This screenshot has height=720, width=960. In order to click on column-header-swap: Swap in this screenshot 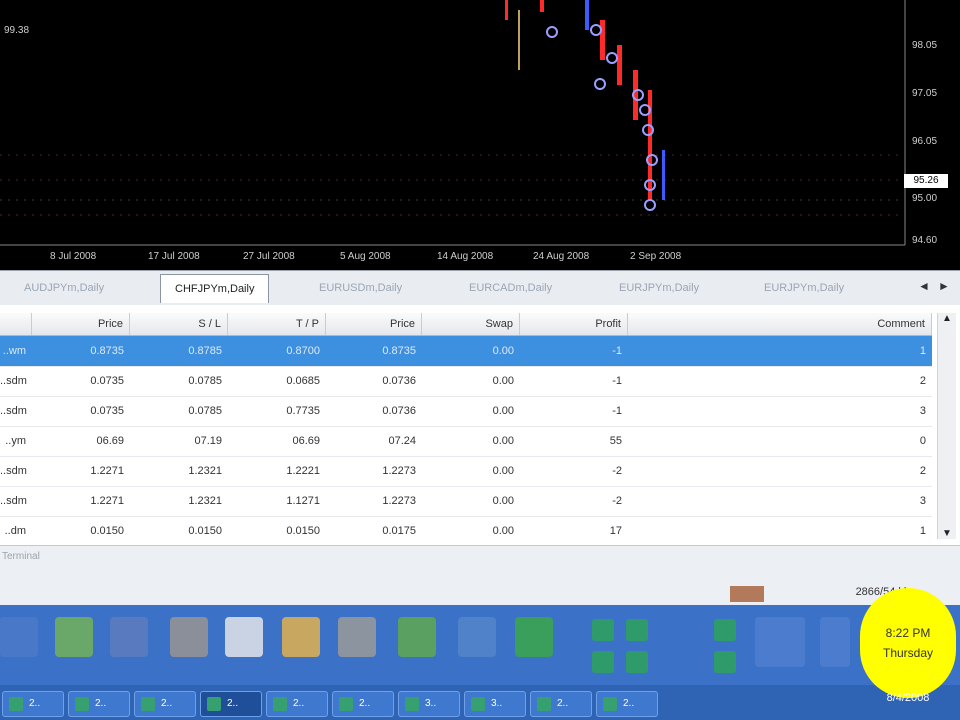, I will do `click(471, 324)`.